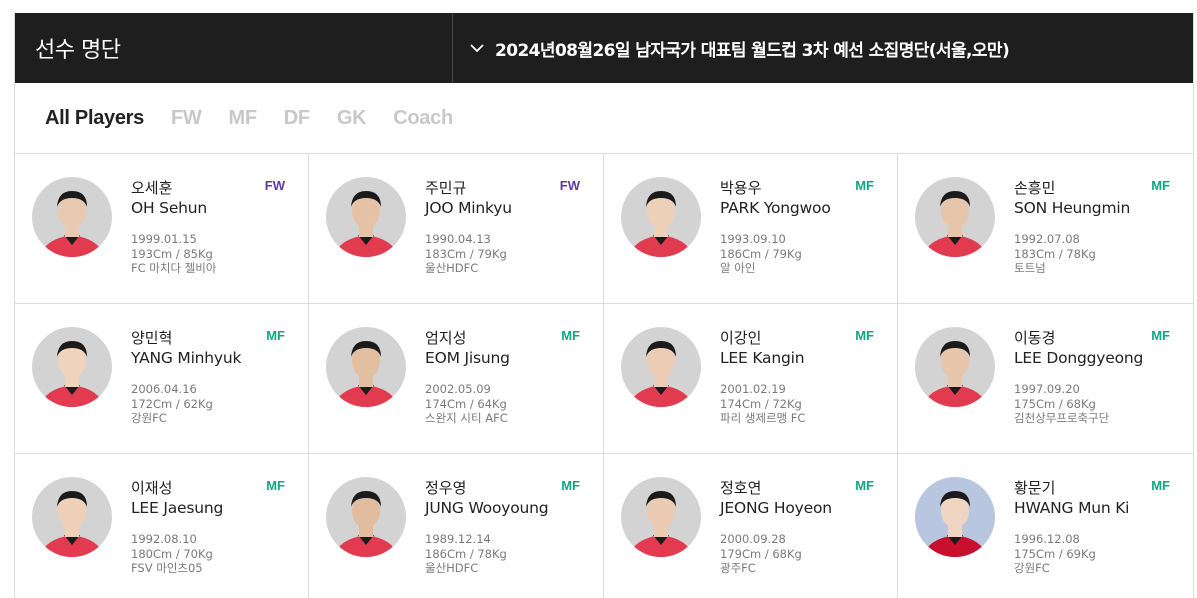  I want to click on player-meta: 1990.04.13 183Cm / 79Kg 울산HDFC, so click(468, 254).